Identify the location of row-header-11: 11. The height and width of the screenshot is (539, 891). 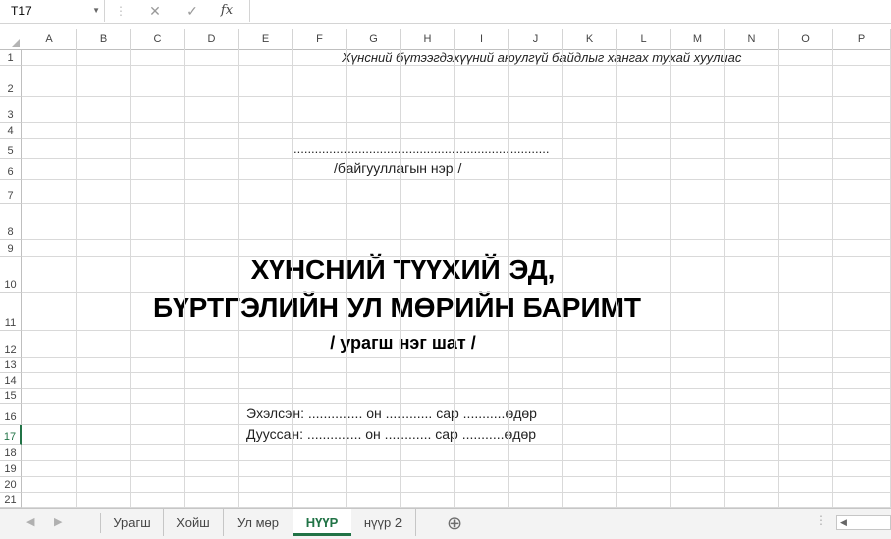
(11, 312).